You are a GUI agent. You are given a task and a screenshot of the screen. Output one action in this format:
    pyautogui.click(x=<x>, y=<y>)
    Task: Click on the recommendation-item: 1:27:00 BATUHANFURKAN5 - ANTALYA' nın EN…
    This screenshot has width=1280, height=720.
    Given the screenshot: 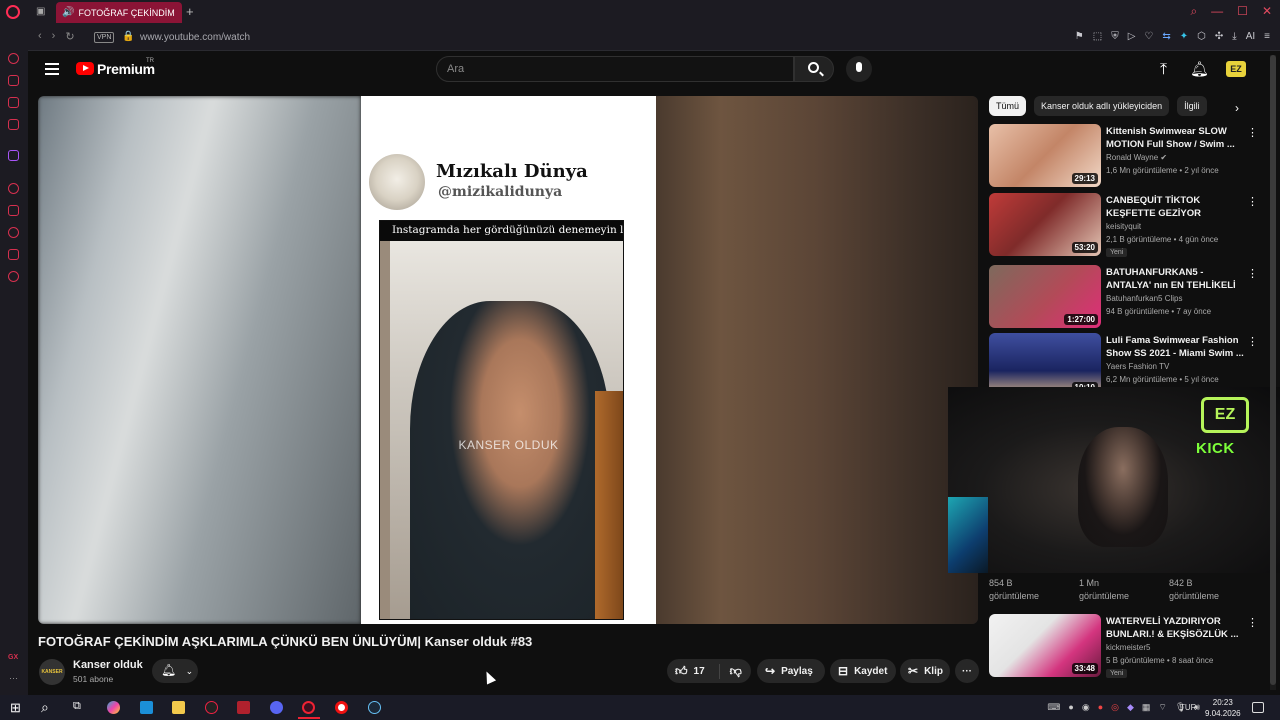 What is the action you would take?
    pyautogui.click(x=1124, y=297)
    